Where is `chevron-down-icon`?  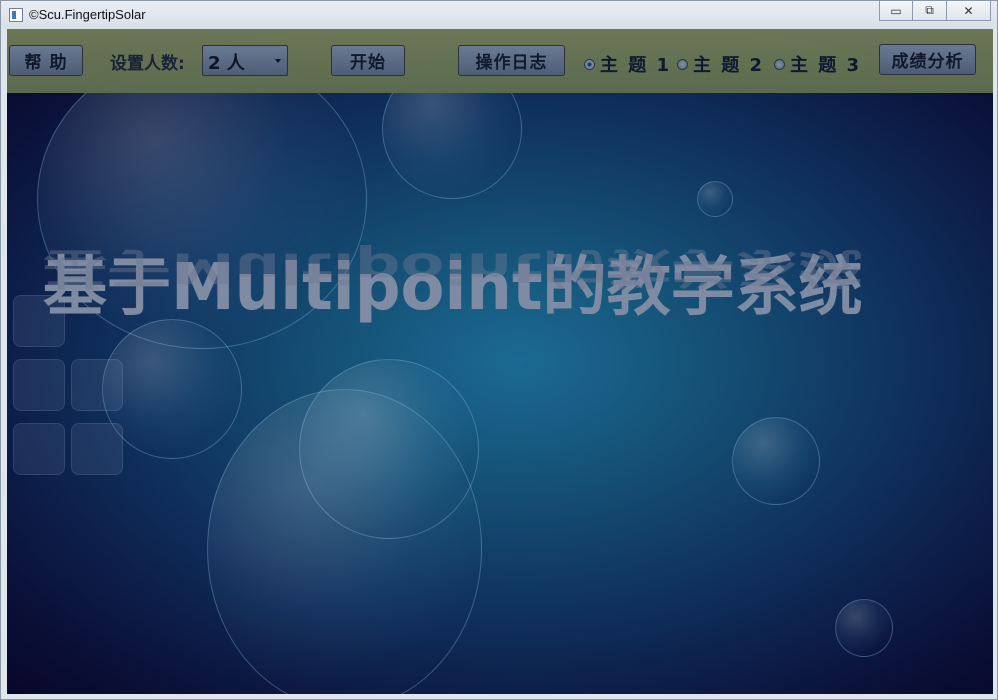 chevron-down-icon is located at coordinates (278, 61).